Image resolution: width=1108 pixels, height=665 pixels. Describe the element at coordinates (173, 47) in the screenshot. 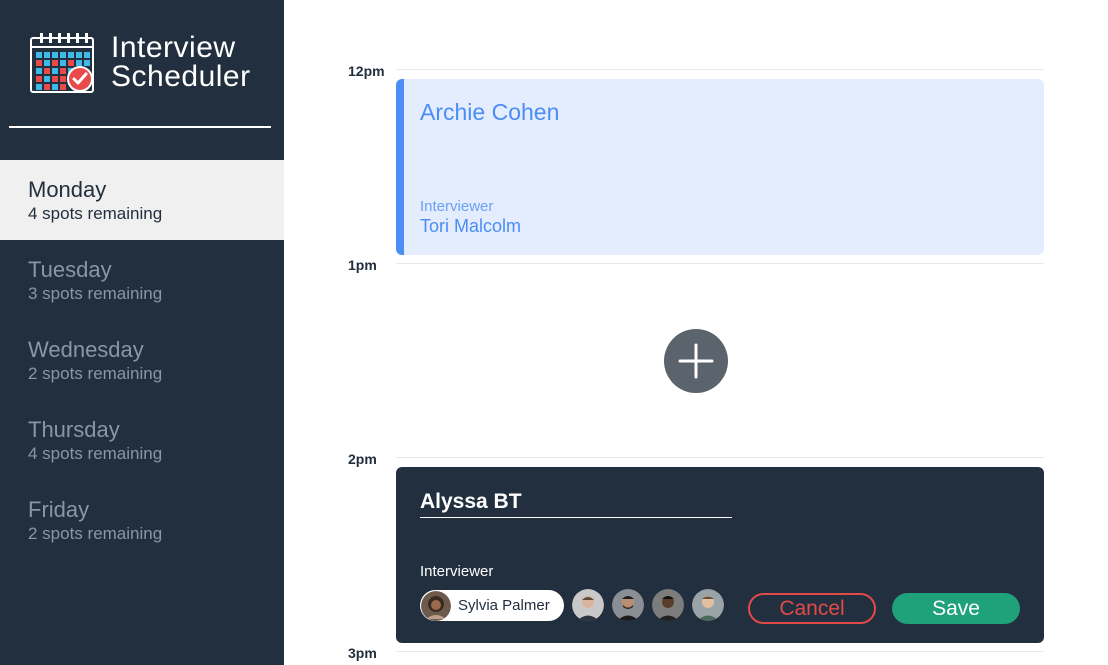

I see `app-title-line1: Interview` at that location.